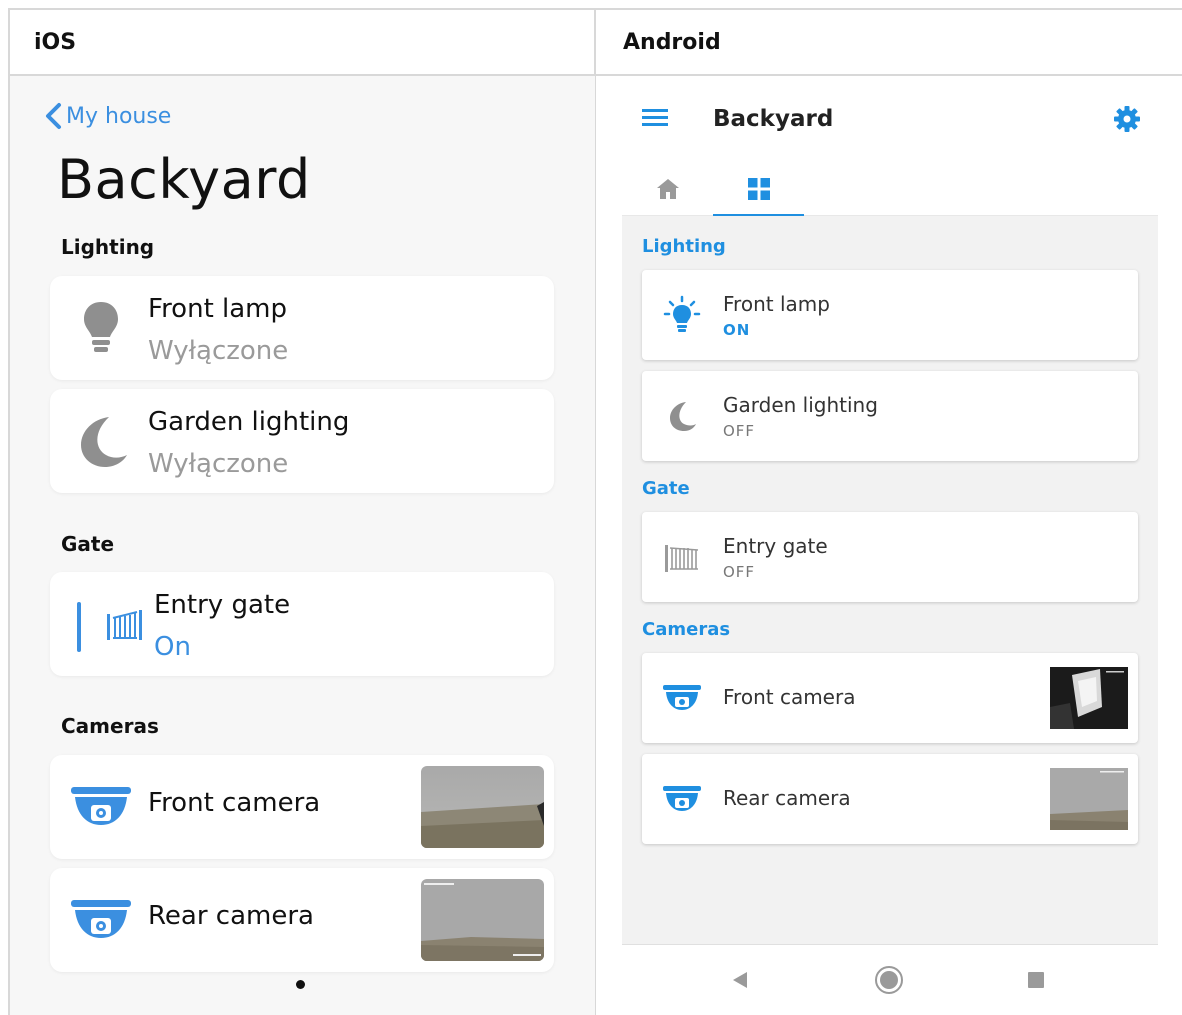  Describe the element at coordinates (890, 189) in the screenshot. I see `tab-bar` at that location.